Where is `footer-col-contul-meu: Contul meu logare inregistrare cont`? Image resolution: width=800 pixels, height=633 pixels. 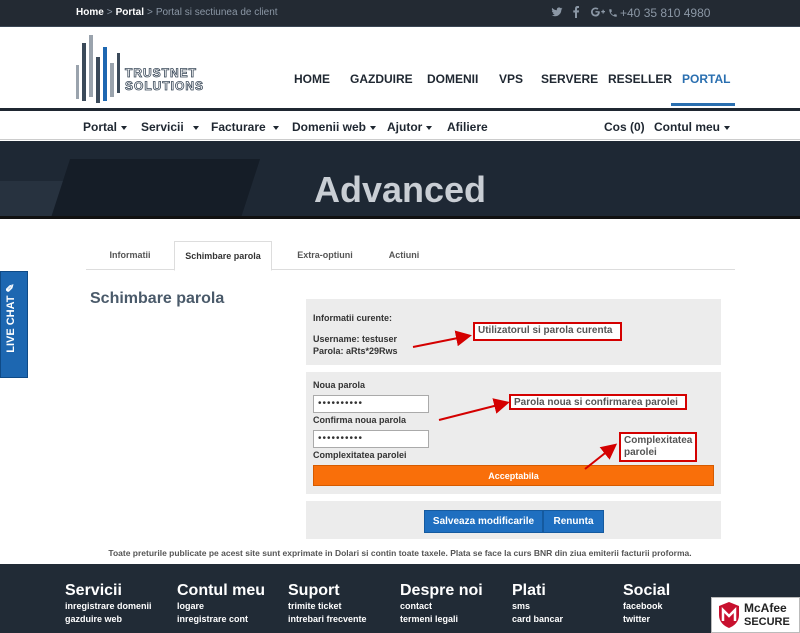 footer-col-contul-meu: Contul meu logare inregistrare cont is located at coordinates (221, 604).